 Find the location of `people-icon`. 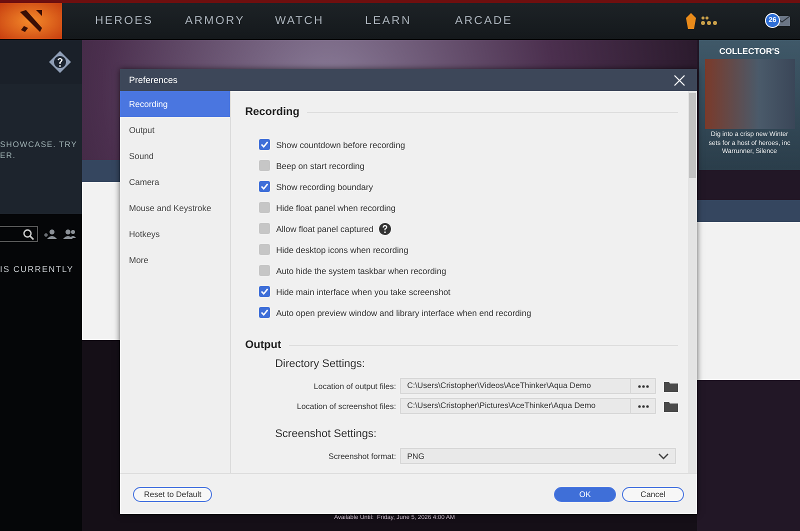

people-icon is located at coordinates (69, 234).